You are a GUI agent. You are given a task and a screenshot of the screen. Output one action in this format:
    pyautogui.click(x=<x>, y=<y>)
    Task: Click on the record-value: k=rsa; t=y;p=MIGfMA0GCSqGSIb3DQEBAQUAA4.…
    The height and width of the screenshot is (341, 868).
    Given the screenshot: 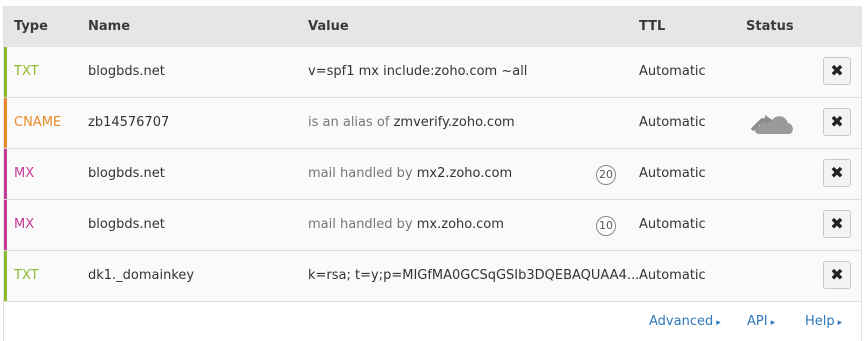 What is the action you would take?
    pyautogui.click(x=473, y=276)
    